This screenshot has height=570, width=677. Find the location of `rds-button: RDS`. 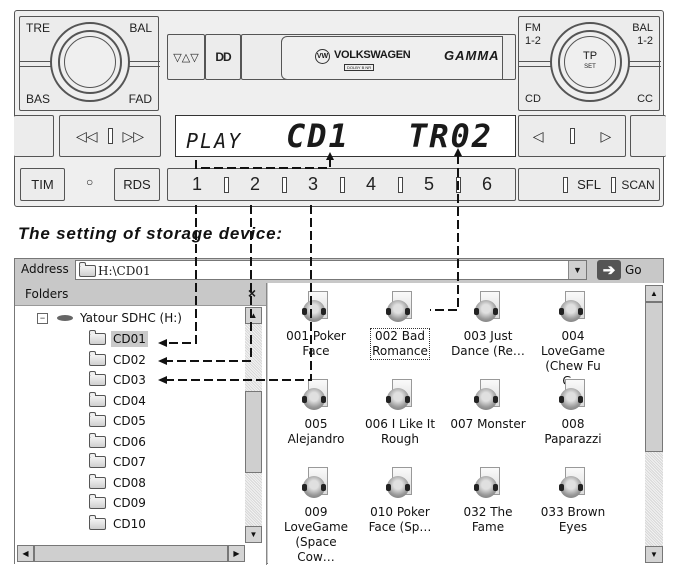

rds-button: RDS is located at coordinates (137, 184).